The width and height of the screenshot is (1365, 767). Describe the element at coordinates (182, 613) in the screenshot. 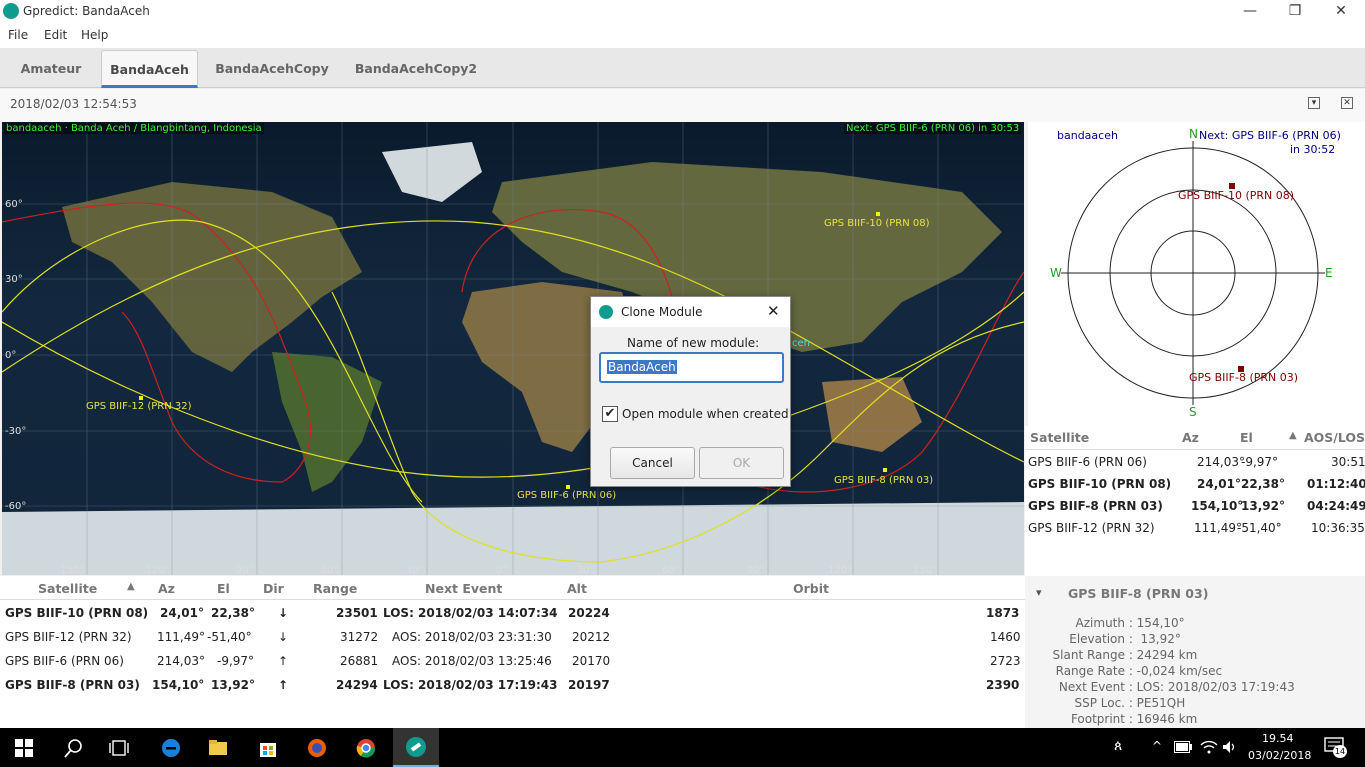

I see `list-row-az: 24,01°` at that location.